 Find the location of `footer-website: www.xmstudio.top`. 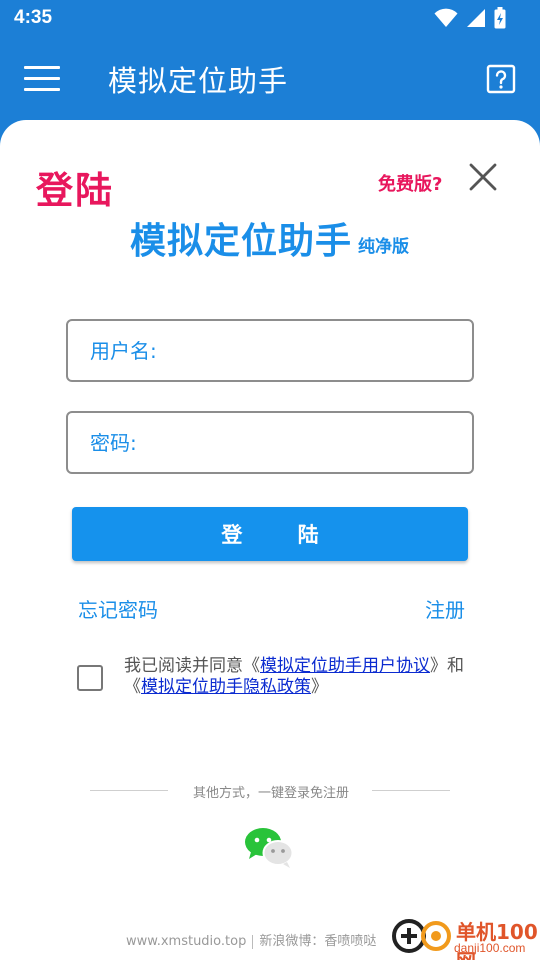

footer-website: www.xmstudio.top is located at coordinates (186, 941).